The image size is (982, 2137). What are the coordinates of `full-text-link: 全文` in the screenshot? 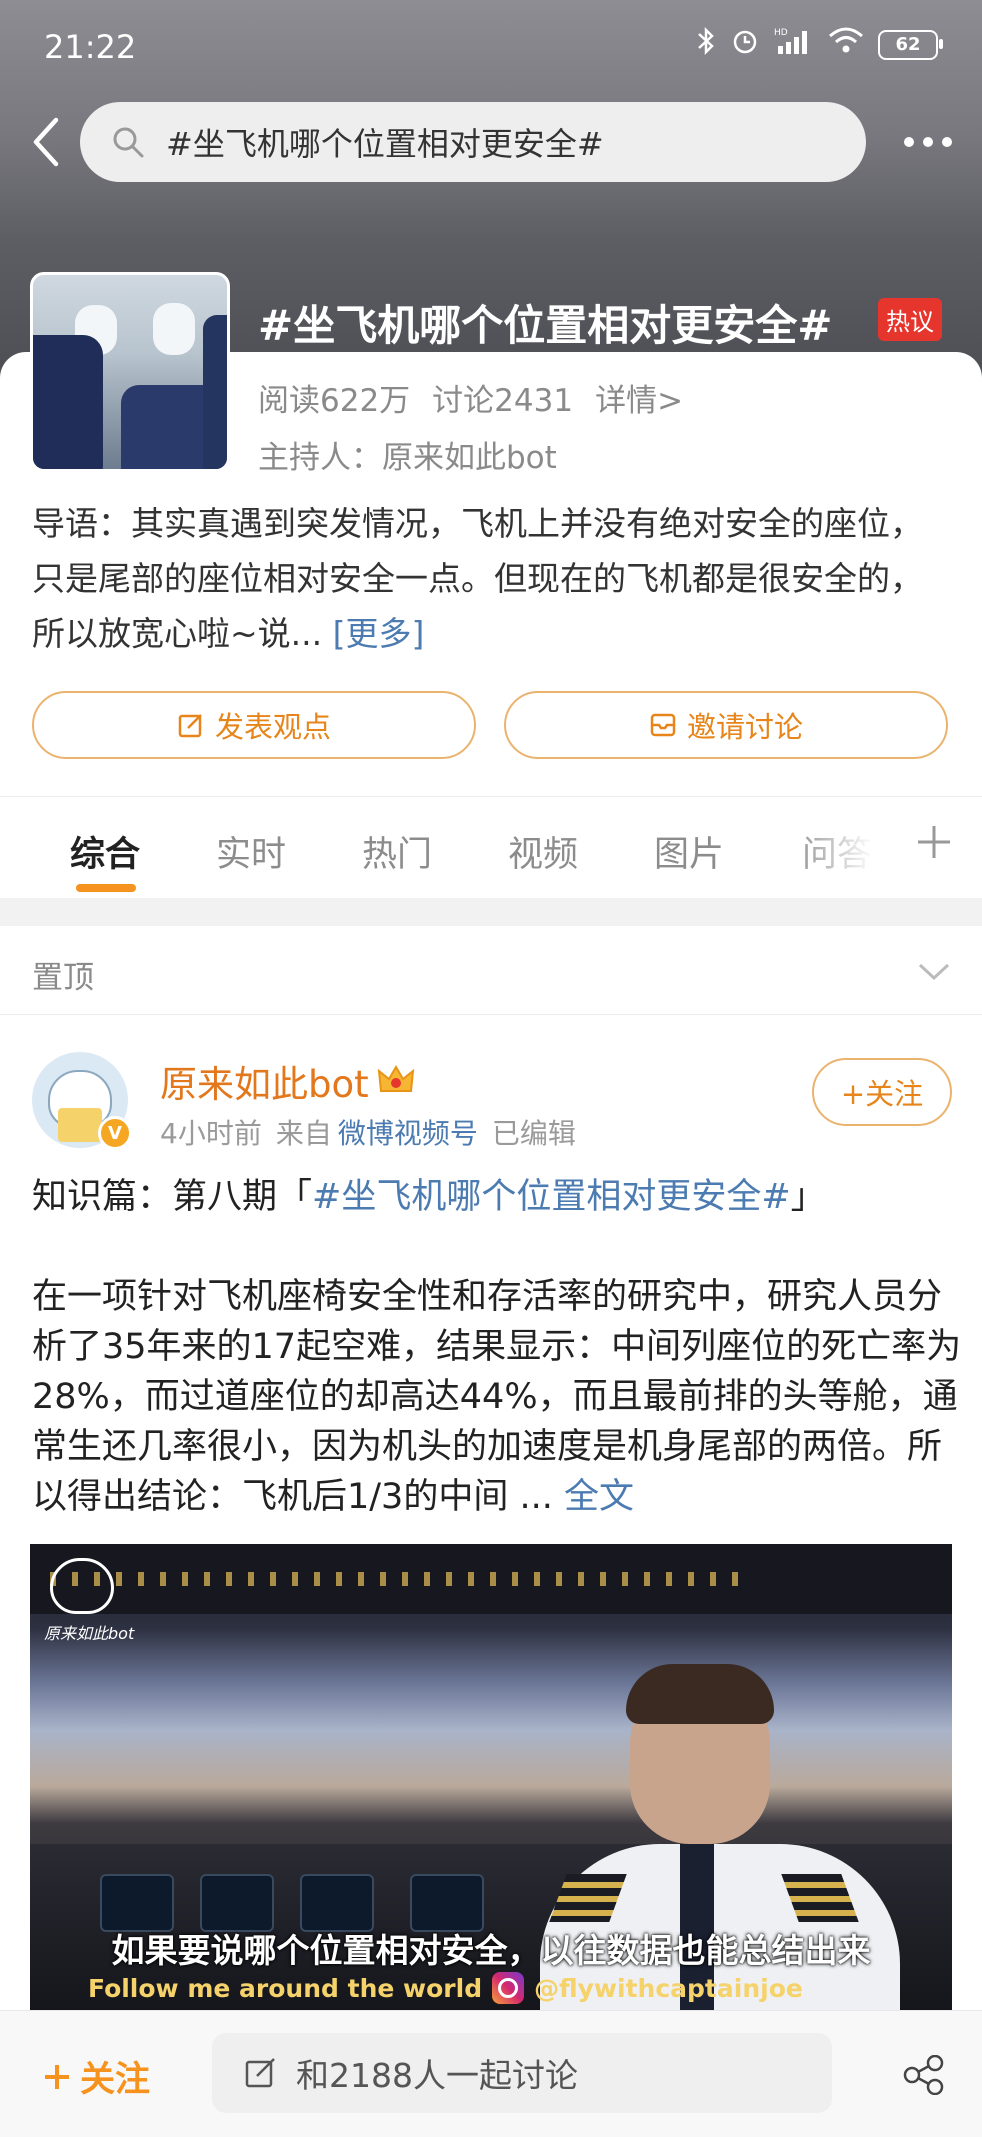 It's located at (599, 1497).